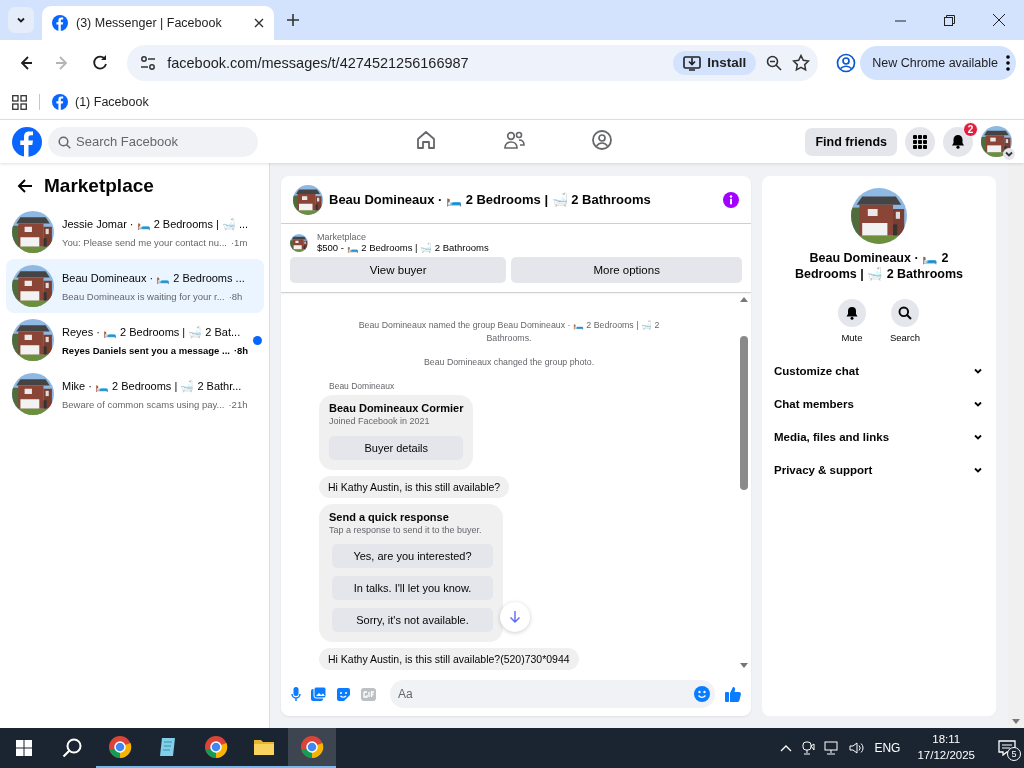  What do you see at coordinates (158, 23) in the screenshot?
I see `browser-tab: (3) Messenger | Facebook` at bounding box center [158, 23].